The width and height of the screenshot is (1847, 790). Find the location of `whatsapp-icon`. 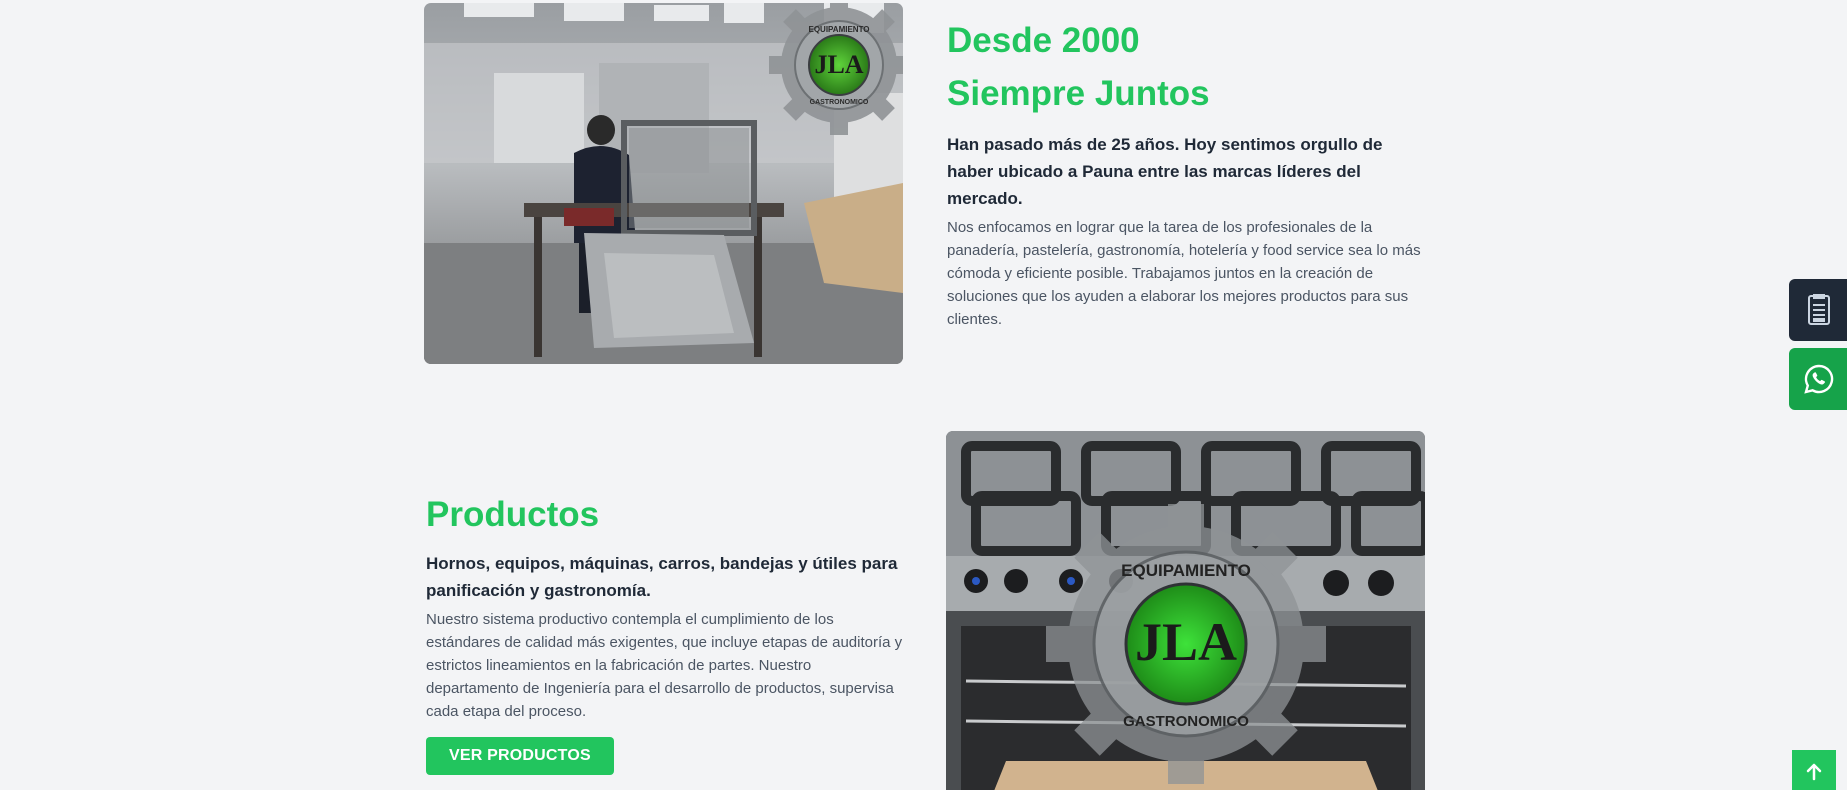

whatsapp-icon is located at coordinates (1819, 379).